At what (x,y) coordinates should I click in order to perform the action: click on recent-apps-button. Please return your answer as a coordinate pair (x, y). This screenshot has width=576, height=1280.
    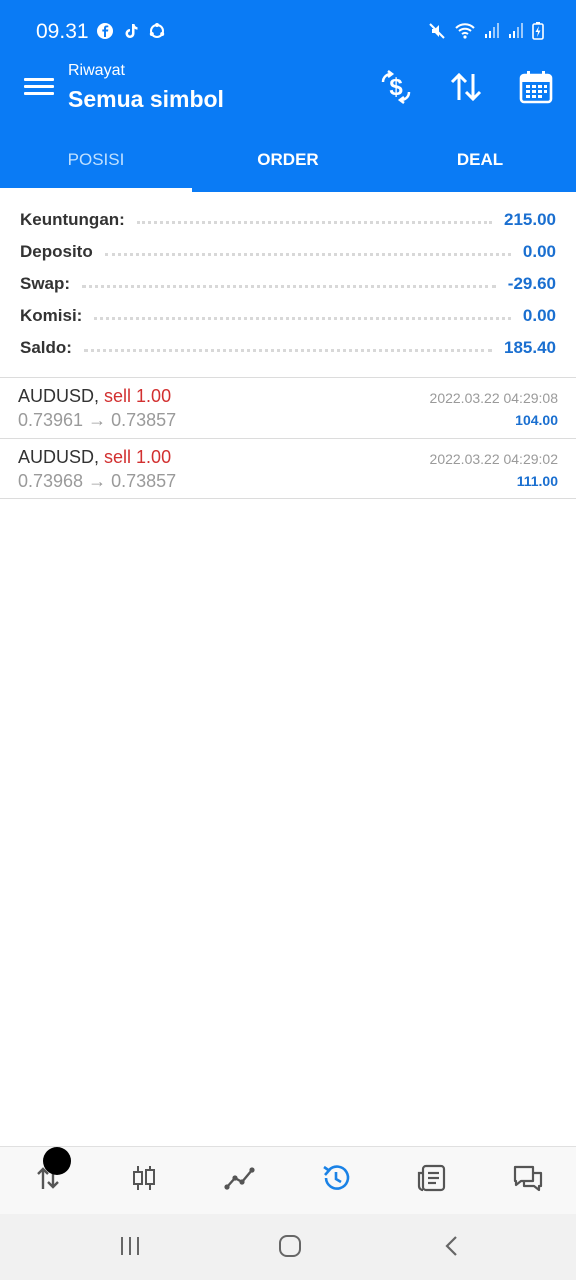
    Looking at the image, I should click on (130, 1248).